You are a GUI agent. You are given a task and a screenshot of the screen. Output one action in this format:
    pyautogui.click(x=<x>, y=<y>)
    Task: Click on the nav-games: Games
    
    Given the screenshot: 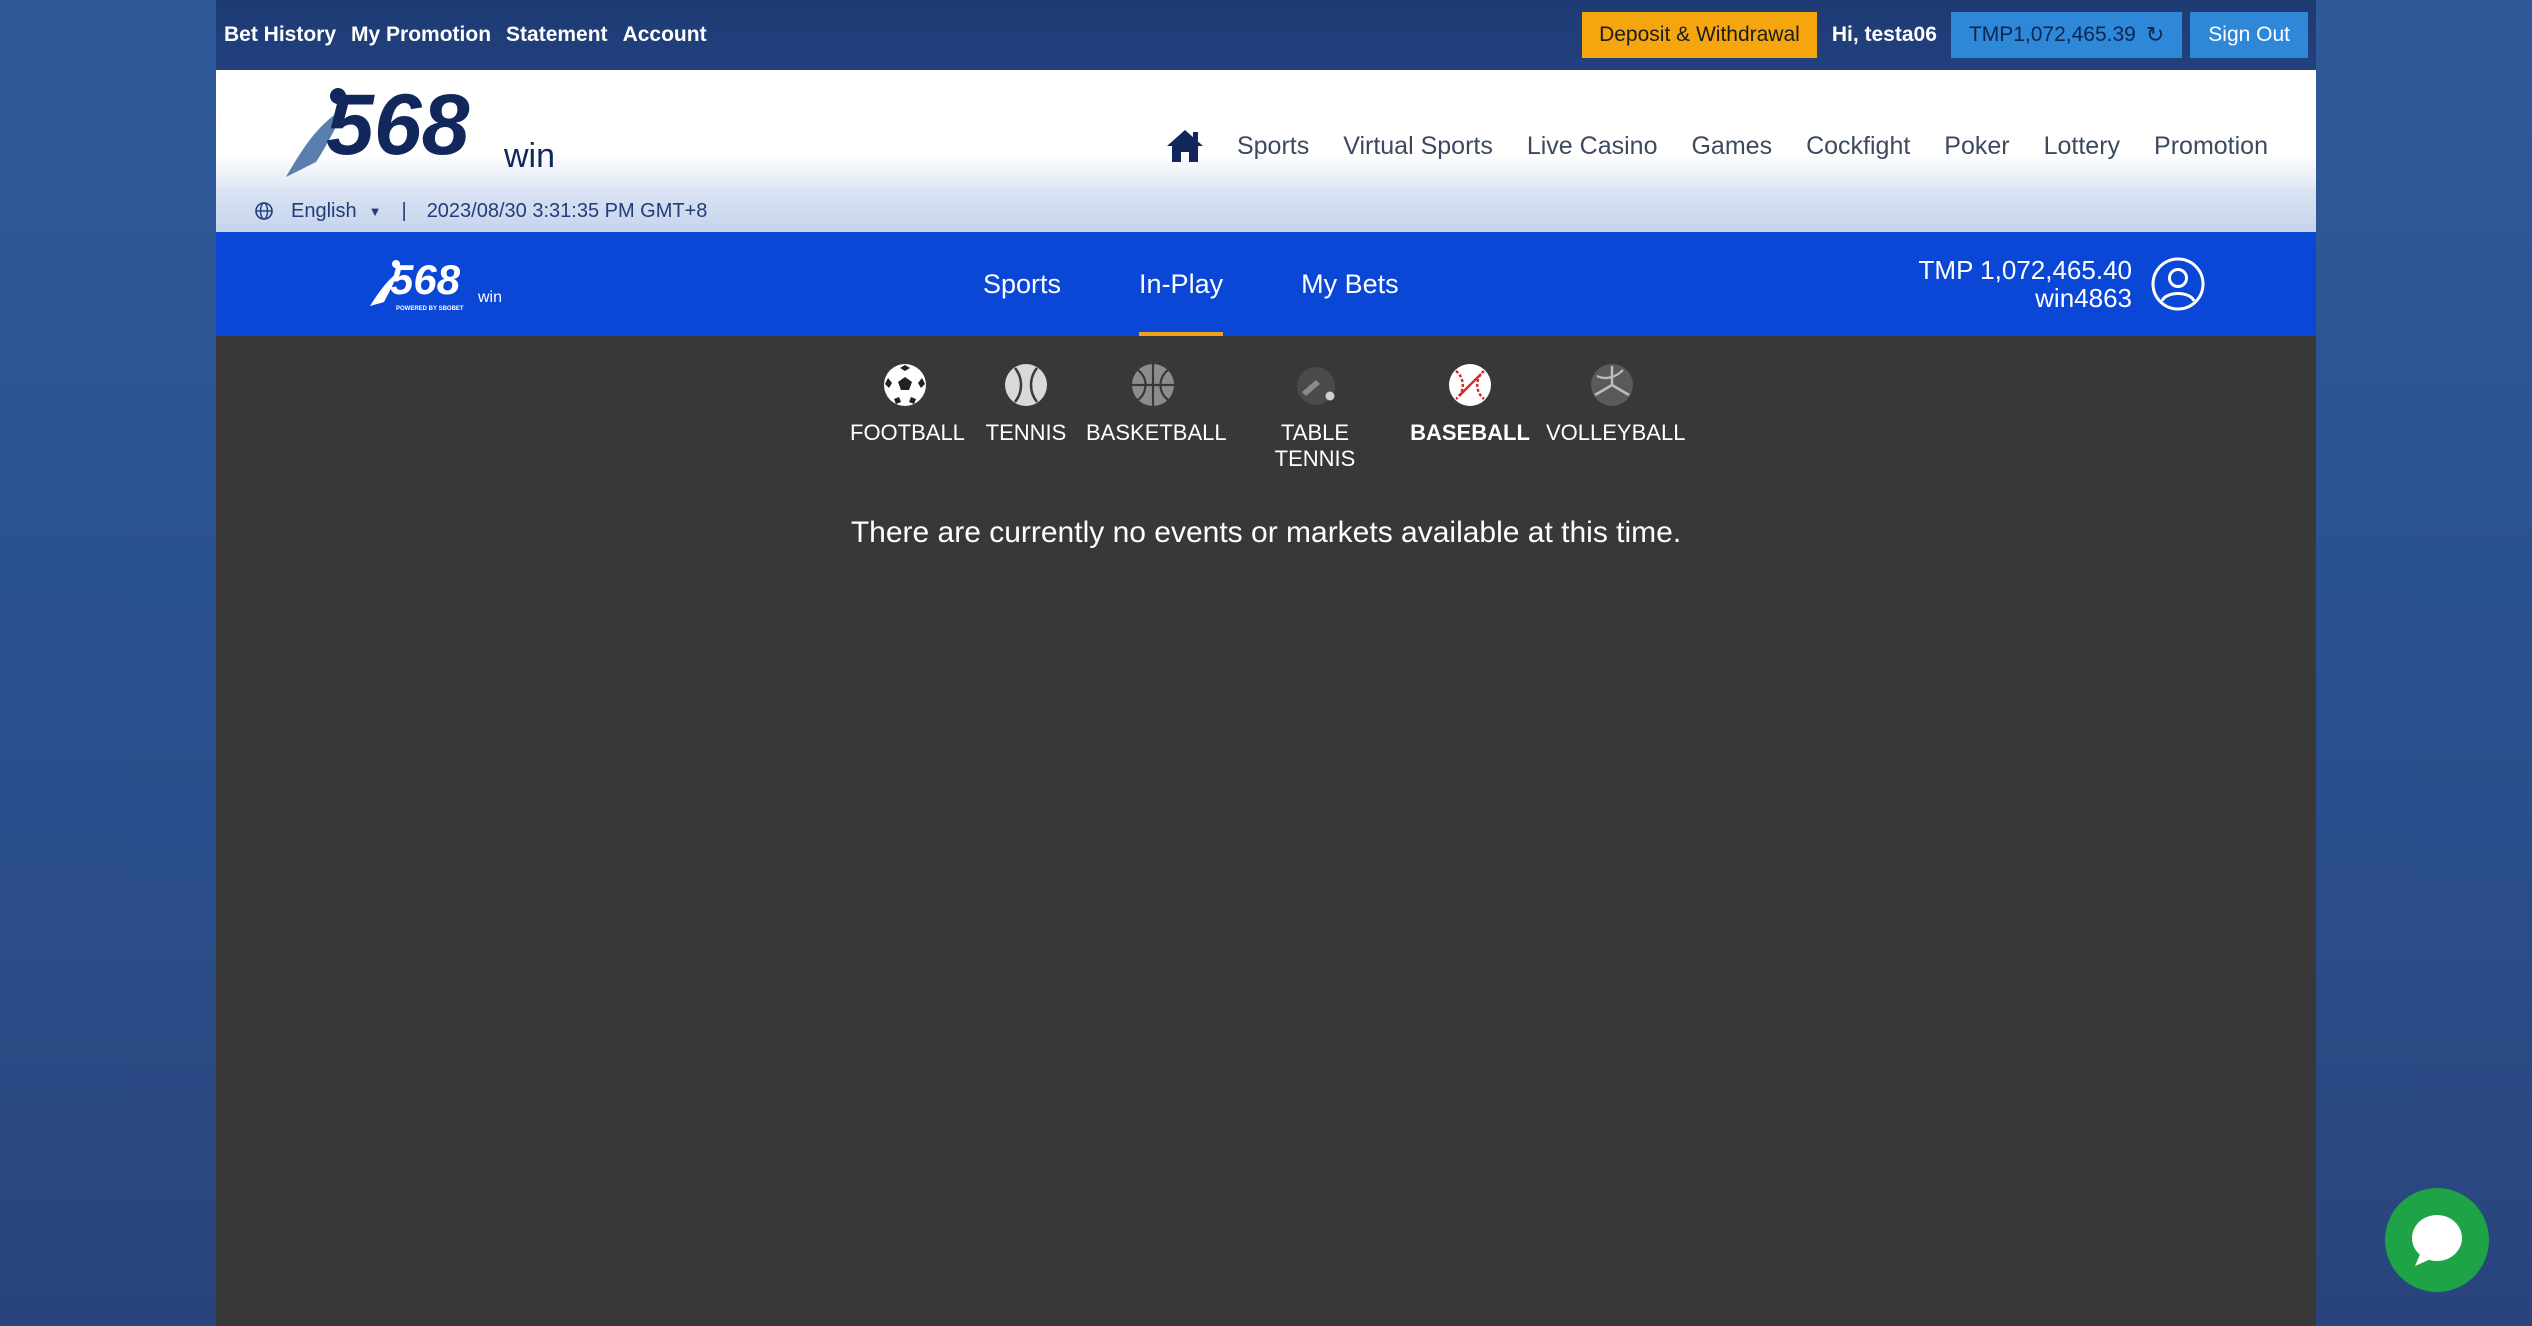 What is the action you would take?
    pyautogui.click(x=1731, y=146)
    